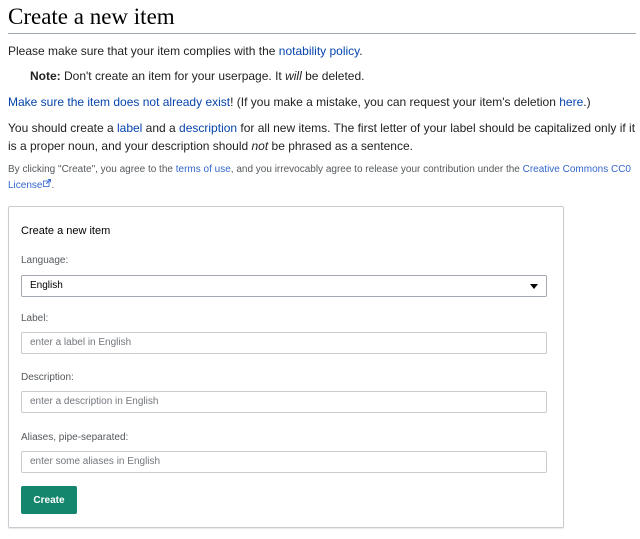 The height and width of the screenshot is (539, 640). Describe the element at coordinates (322, 18) in the screenshot. I see `page-title: Create a new item` at that location.